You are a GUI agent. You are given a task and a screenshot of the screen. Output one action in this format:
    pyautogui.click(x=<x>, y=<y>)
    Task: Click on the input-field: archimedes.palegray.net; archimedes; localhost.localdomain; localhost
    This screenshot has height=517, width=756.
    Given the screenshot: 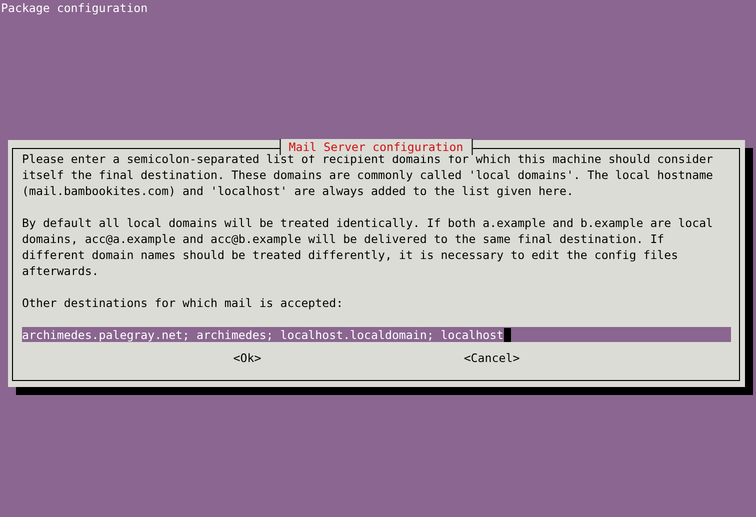 What is the action you would take?
    pyautogui.click(x=376, y=334)
    